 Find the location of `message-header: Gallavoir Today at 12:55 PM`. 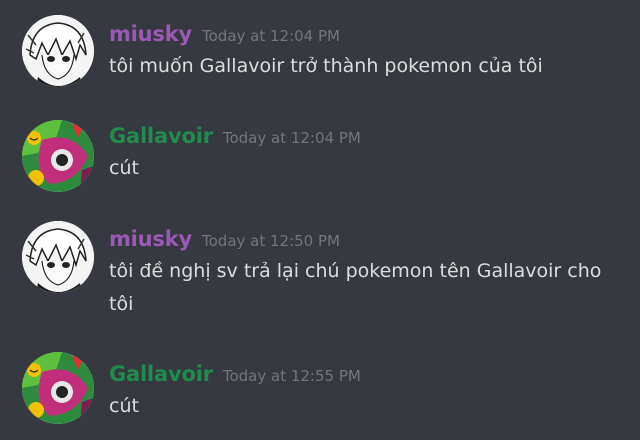

message-header: Gallavoir Today at 12:55 PM is located at coordinates (235, 374).